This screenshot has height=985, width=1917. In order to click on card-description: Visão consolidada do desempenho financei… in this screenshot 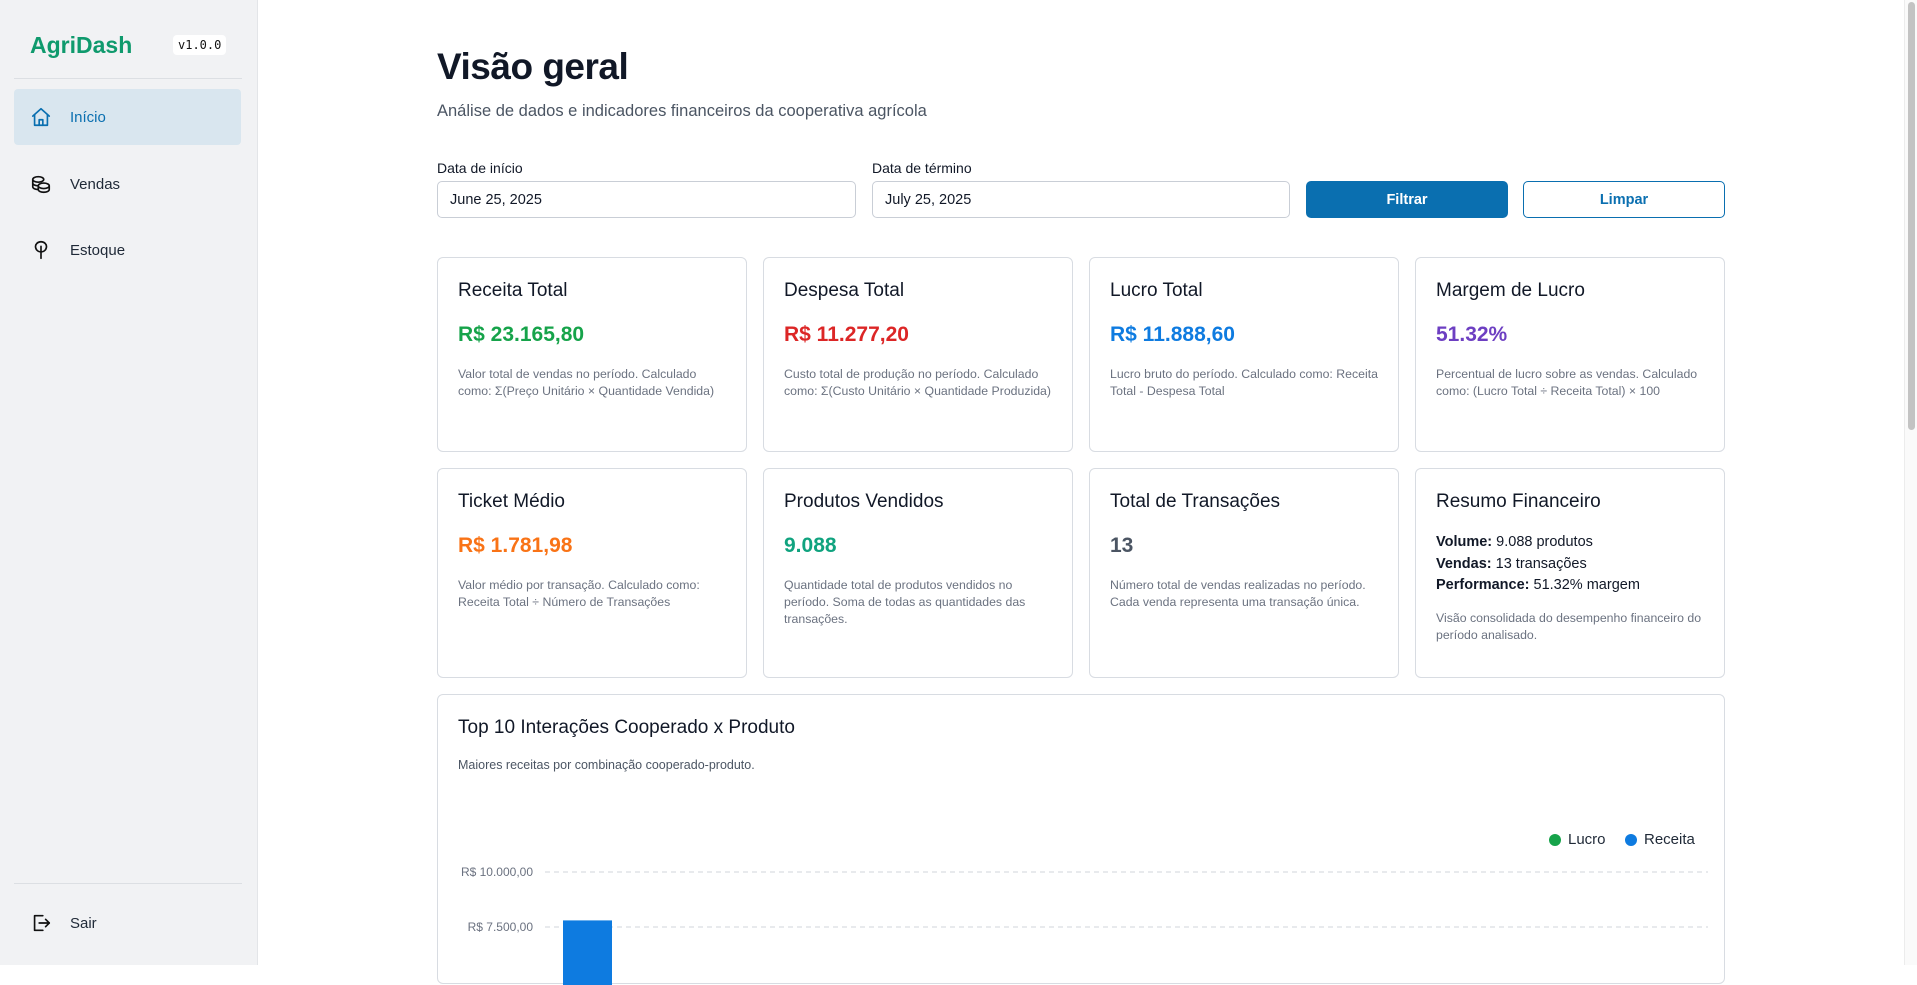, I will do `click(1569, 626)`.